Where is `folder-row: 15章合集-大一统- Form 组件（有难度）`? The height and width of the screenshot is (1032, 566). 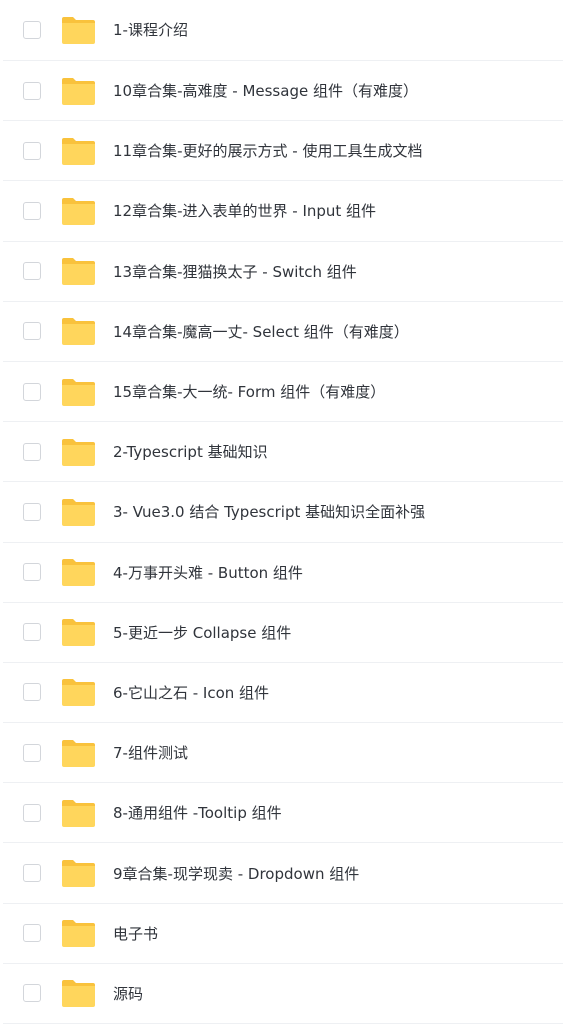
folder-row: 15章合集-大一统- Form 组件（有难度） is located at coordinates (283, 392).